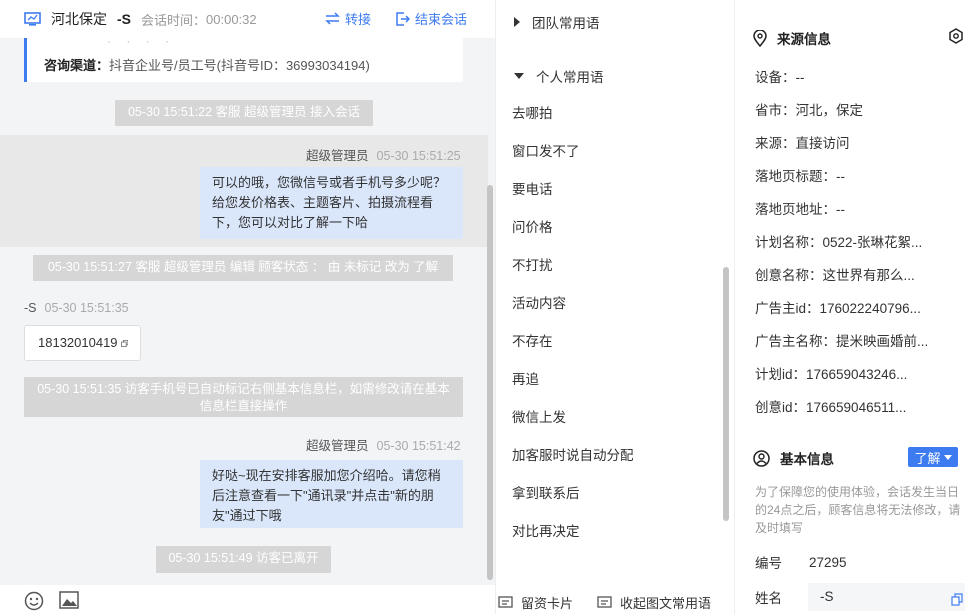 The image size is (965, 614). I want to click on caret-down-icon, so click(519, 76).